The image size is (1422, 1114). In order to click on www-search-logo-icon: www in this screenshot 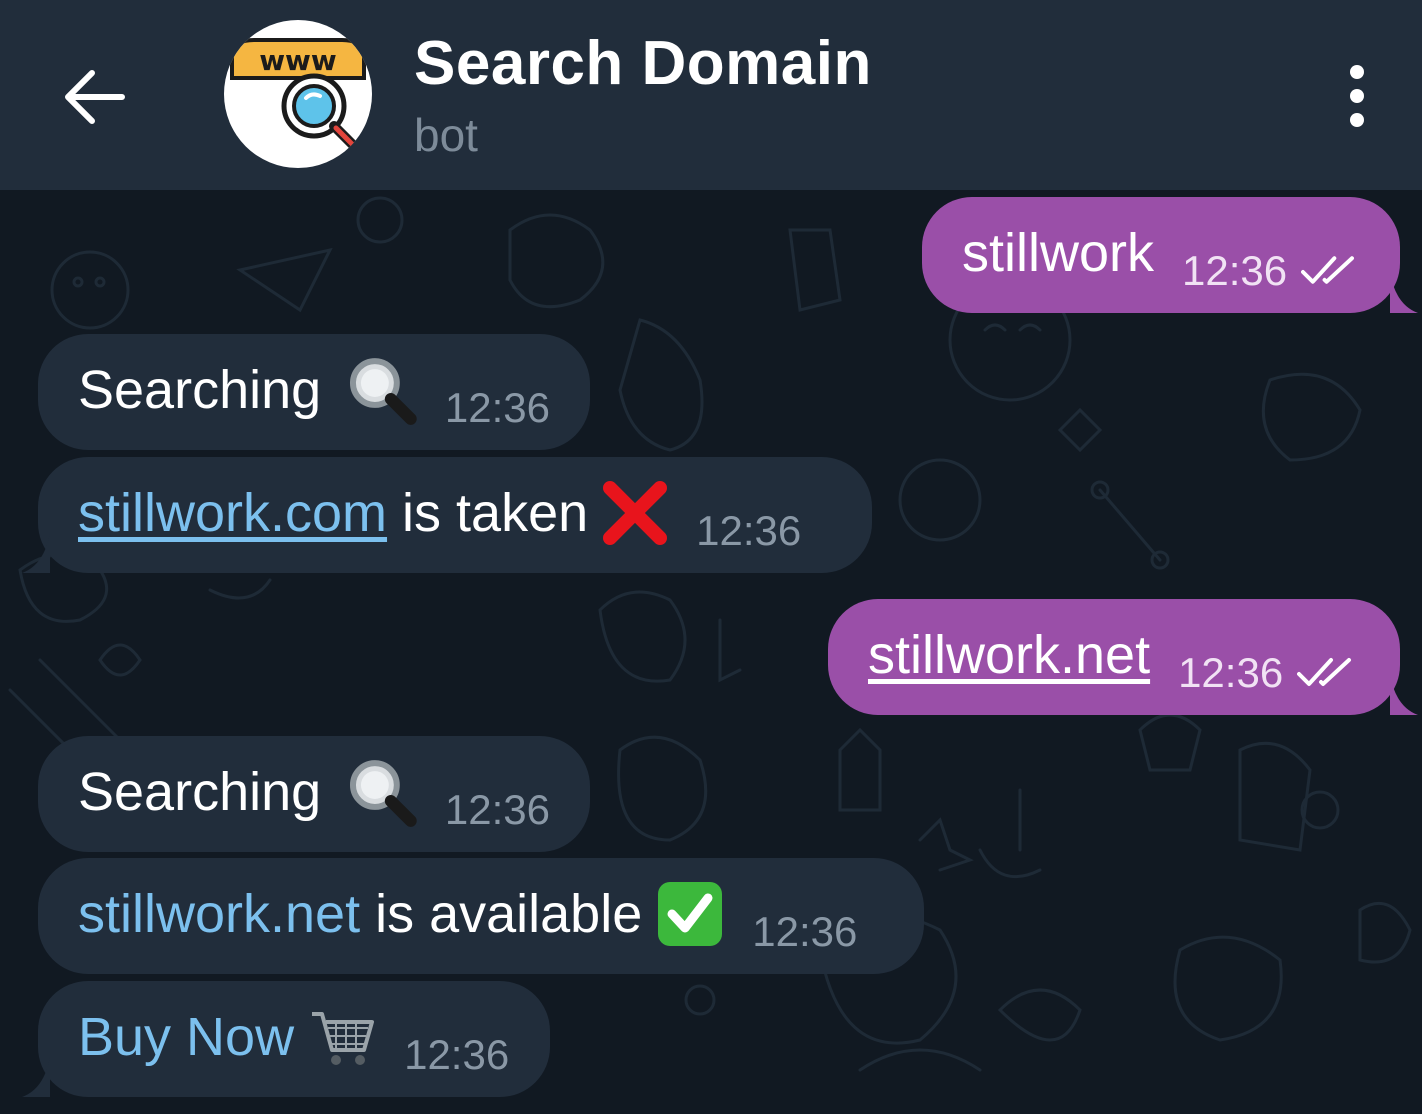, I will do `click(298, 94)`.